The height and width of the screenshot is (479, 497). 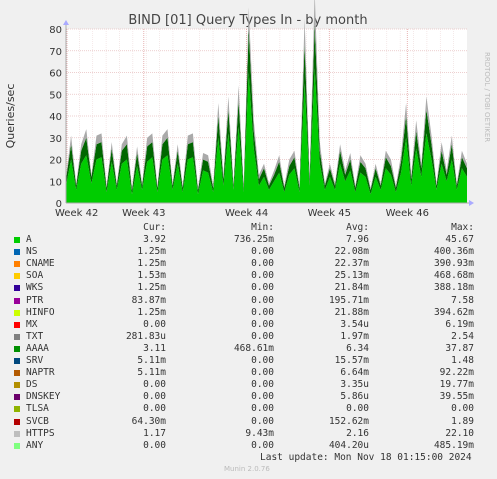 I want to click on legend-series-name: WKS, so click(x=35, y=288).